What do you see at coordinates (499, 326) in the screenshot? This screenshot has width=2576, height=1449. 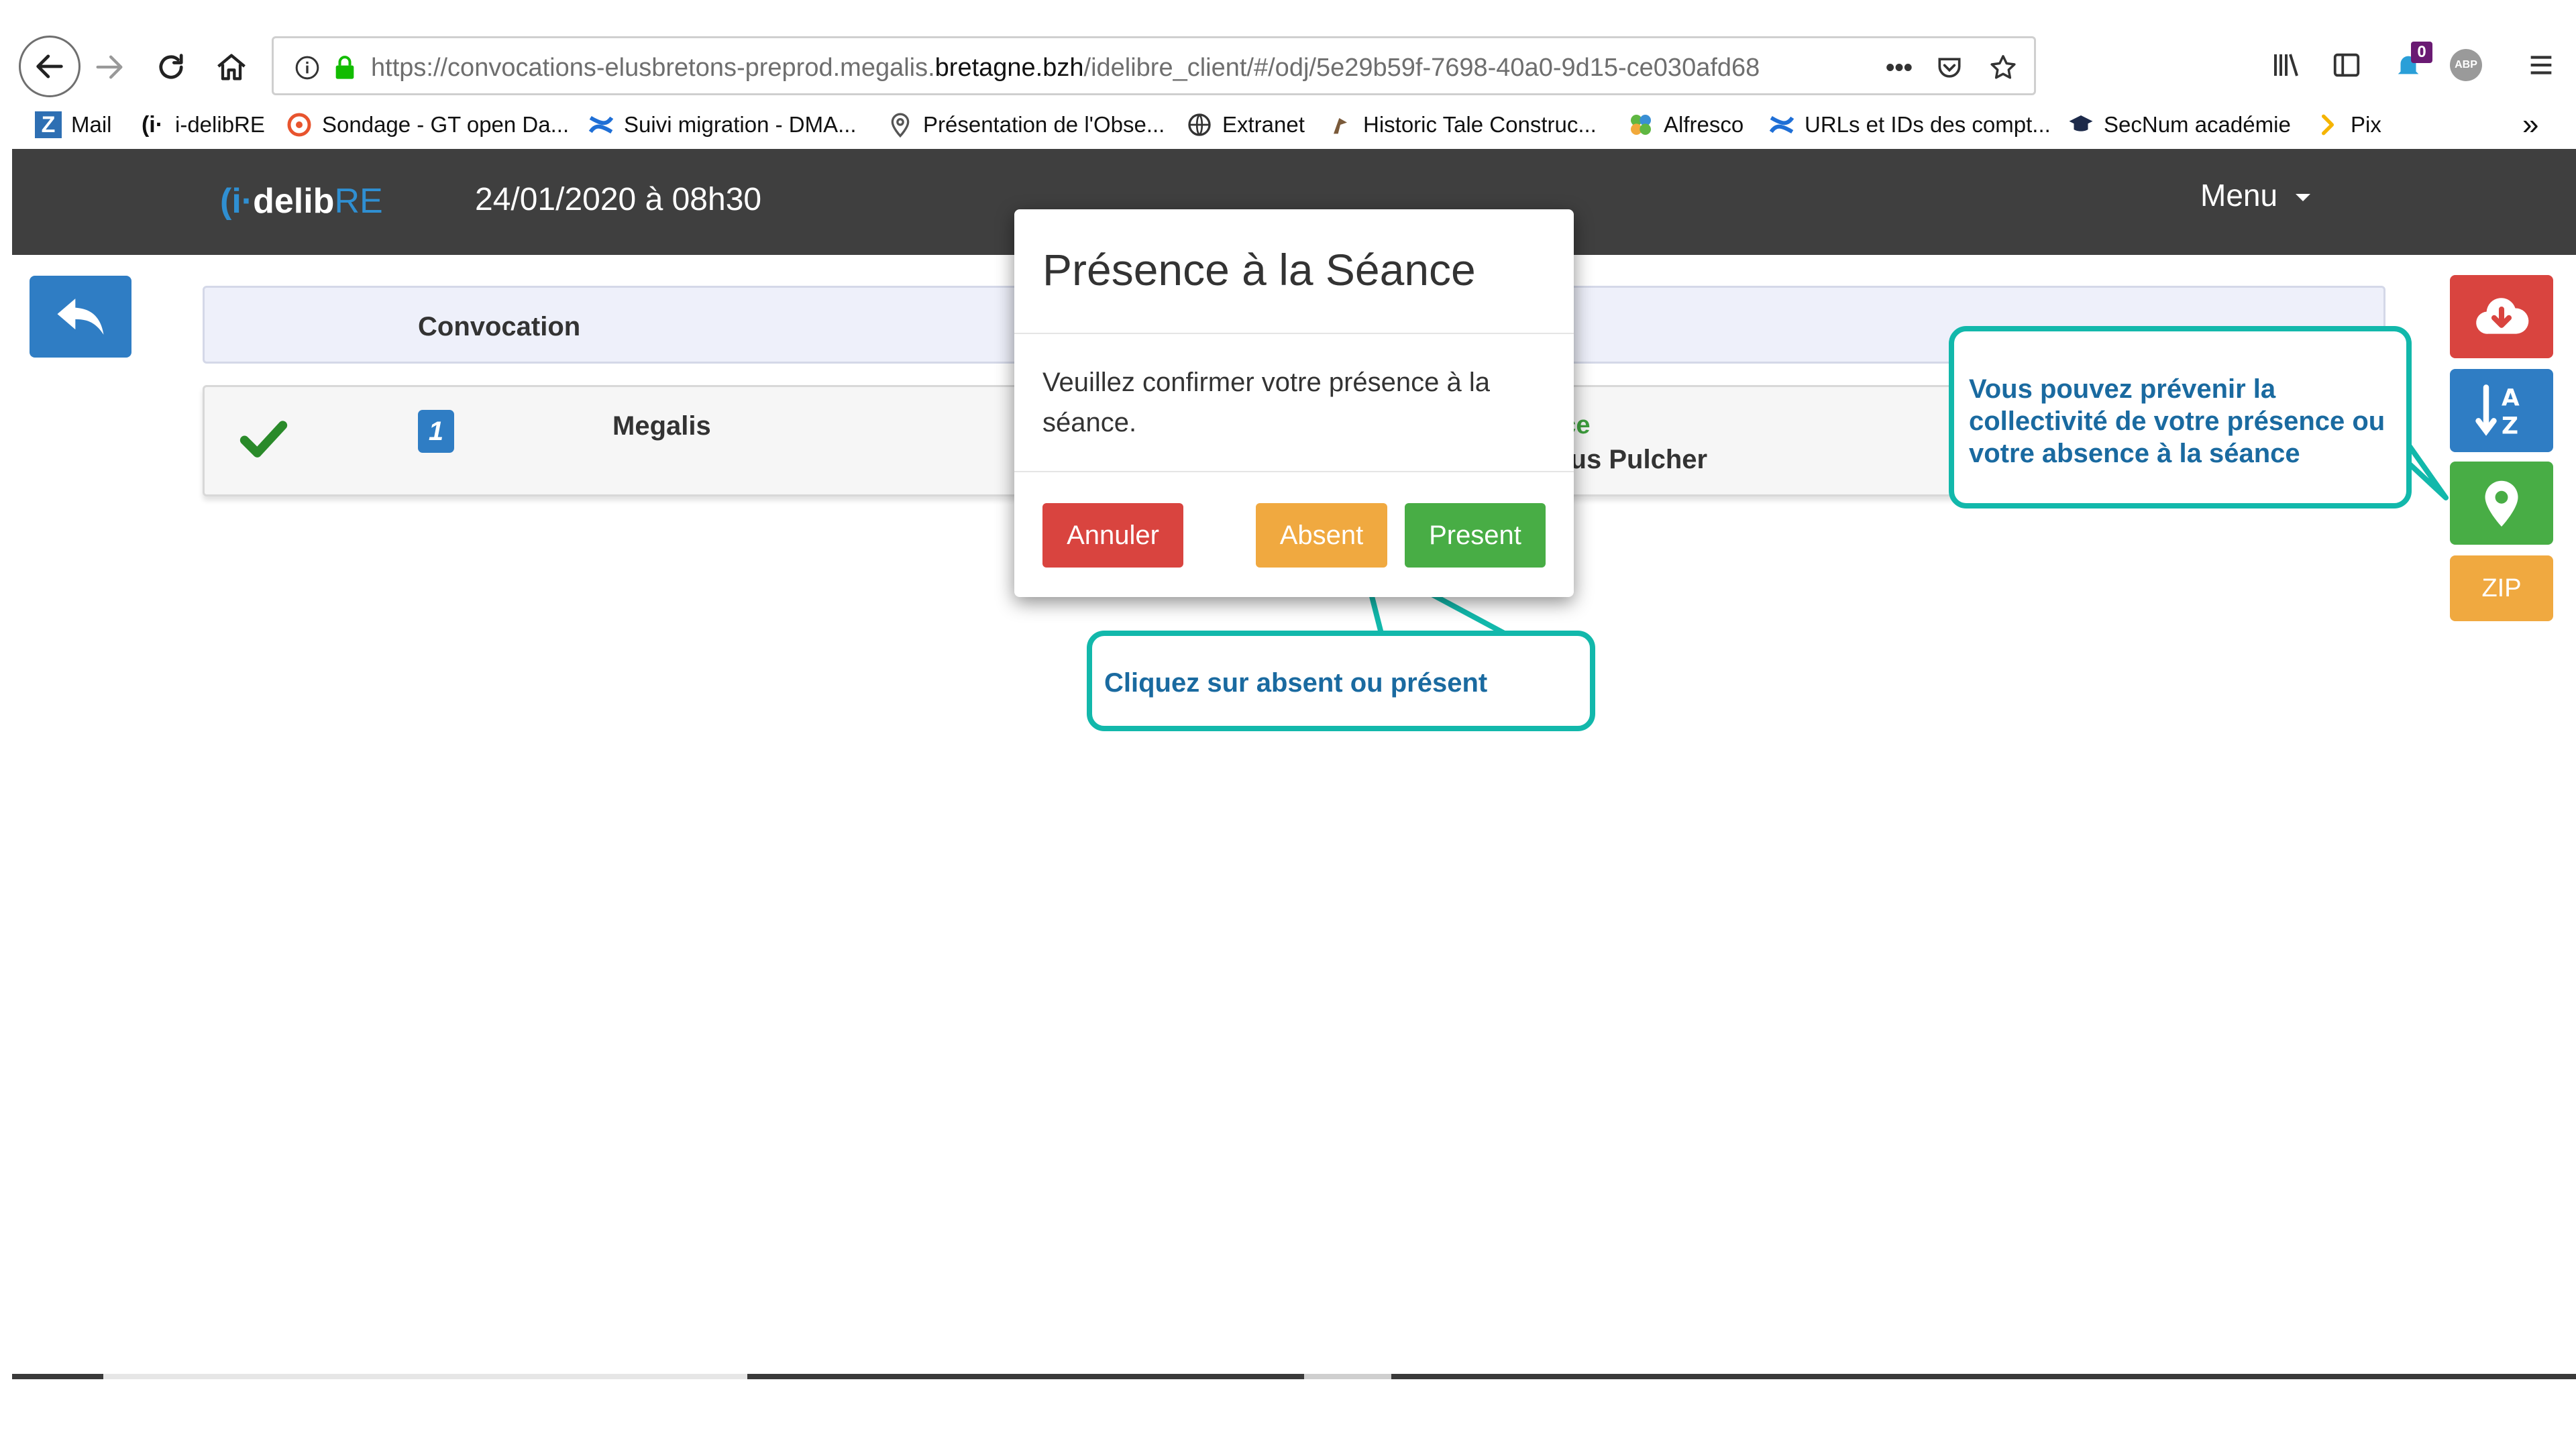 I see `column-header-convocation: Convocation` at bounding box center [499, 326].